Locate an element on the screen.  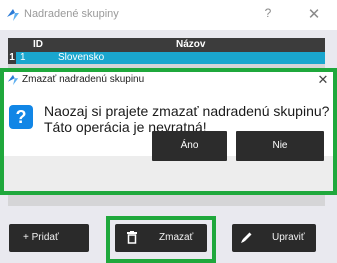
delete-button-highlight is located at coordinates (161, 239).